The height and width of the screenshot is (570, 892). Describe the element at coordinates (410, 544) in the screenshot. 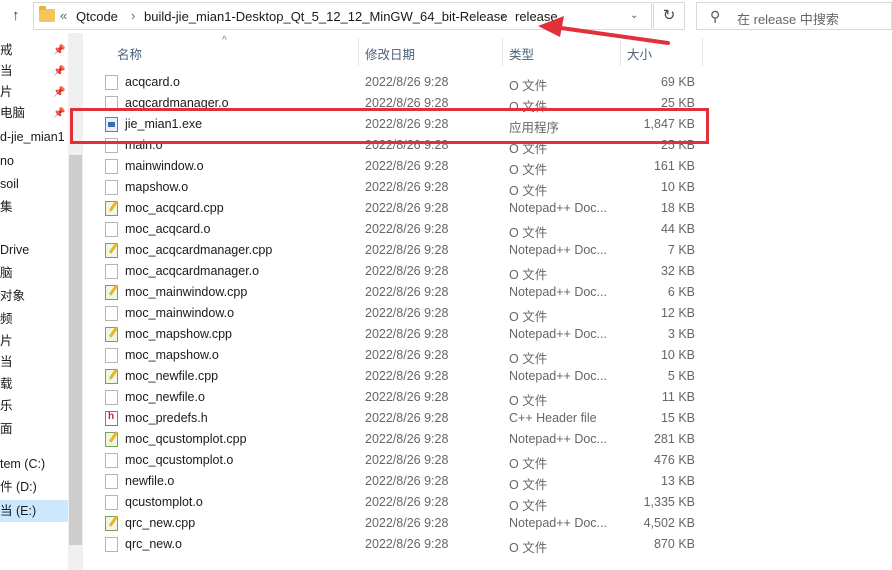

I see `file-row: qrc_new.o 2022/8/26 9:28 O 文件 870 KB` at that location.